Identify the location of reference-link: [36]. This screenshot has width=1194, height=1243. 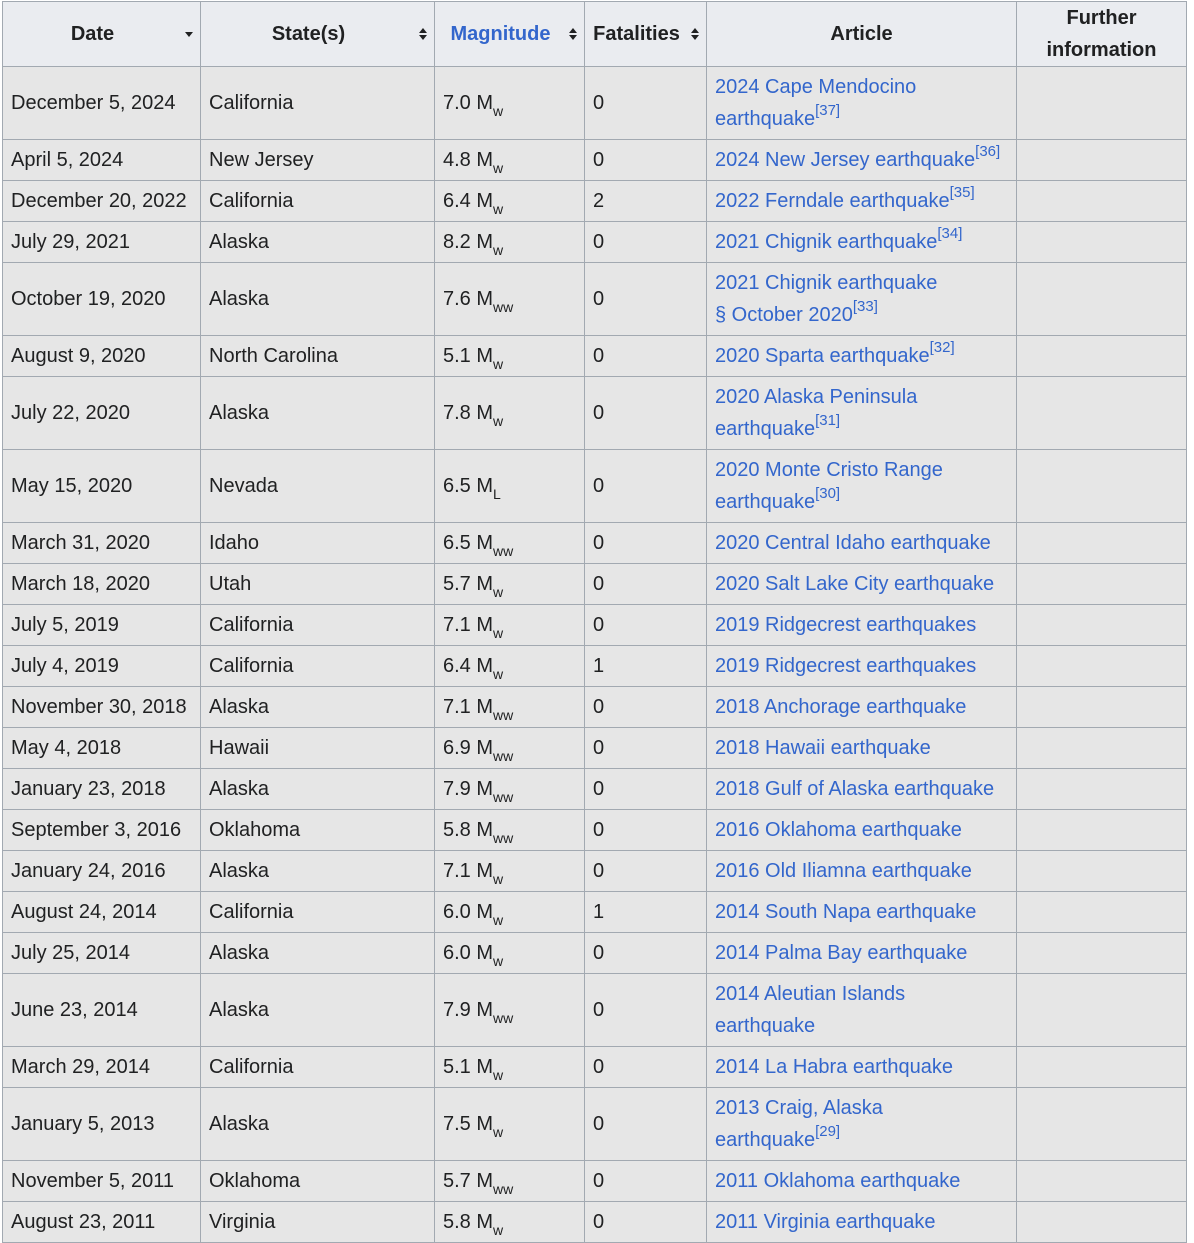
(987, 151).